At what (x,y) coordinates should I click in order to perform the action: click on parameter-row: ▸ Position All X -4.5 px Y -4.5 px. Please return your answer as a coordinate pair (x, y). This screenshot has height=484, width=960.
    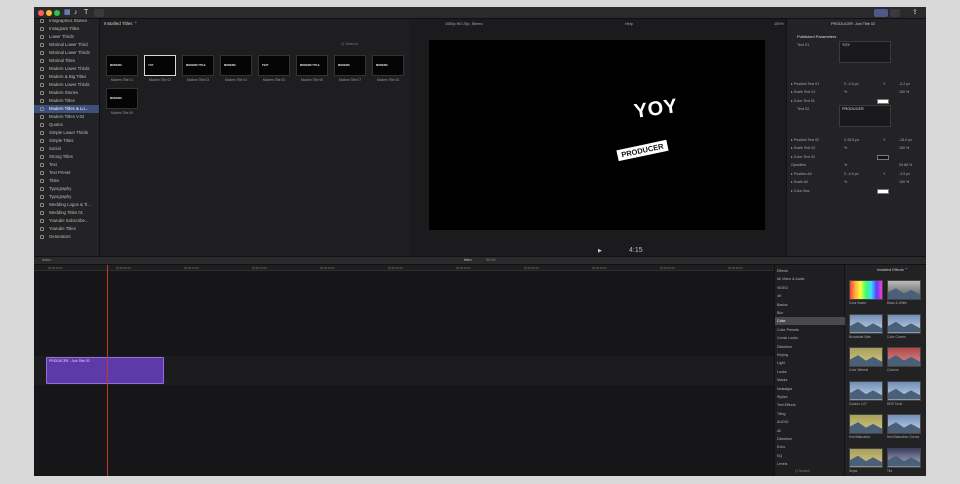
    Looking at the image, I should click on (856, 174).